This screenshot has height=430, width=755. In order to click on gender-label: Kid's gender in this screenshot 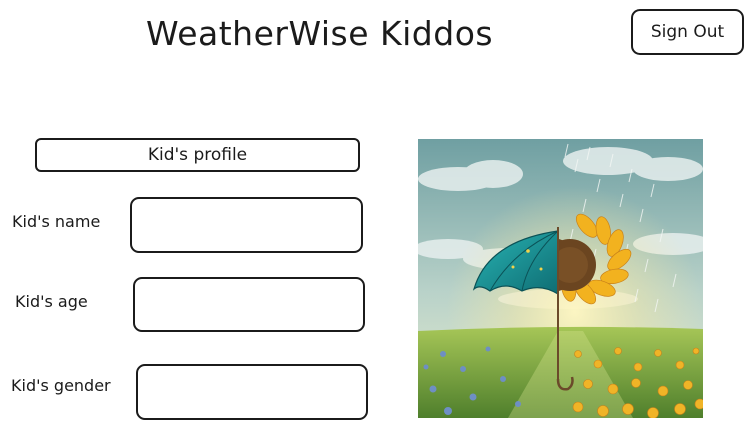, I will do `click(61, 385)`.